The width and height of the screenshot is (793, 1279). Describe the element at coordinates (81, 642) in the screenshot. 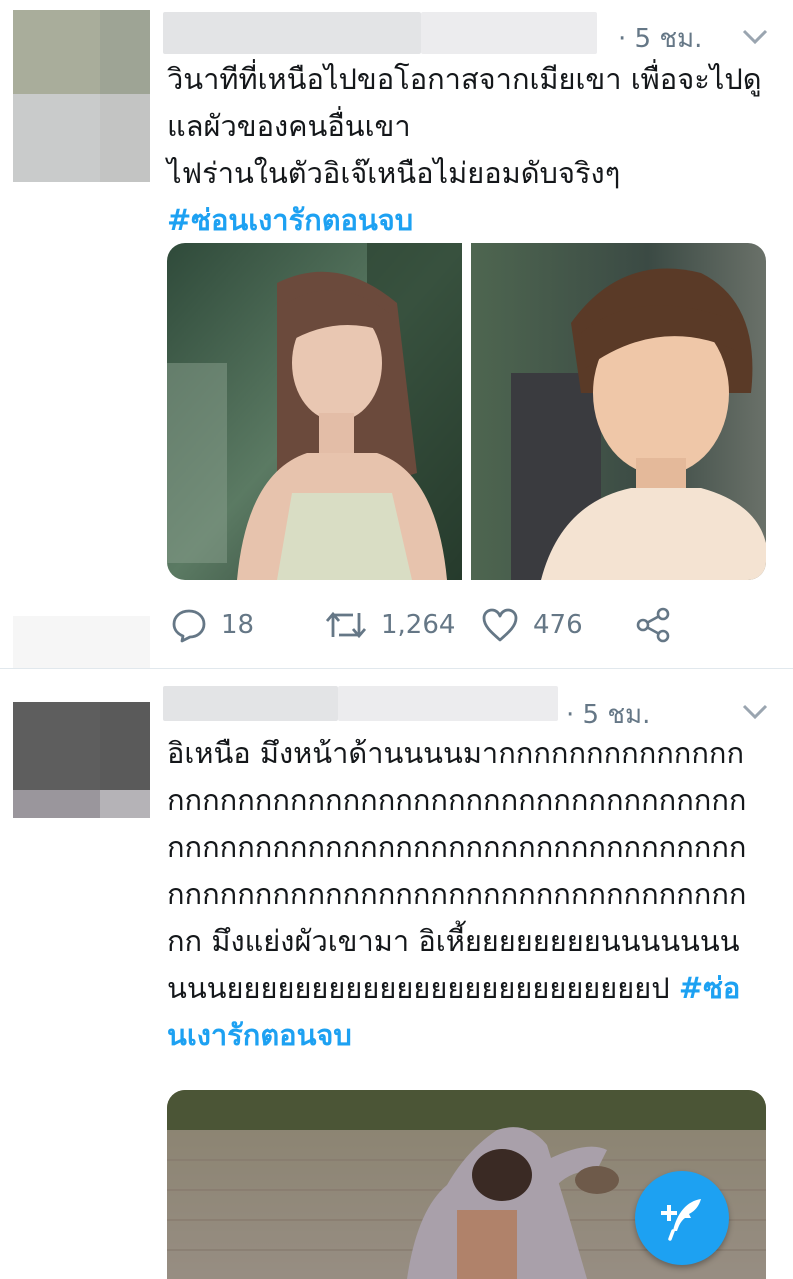

I see `blur-patch` at that location.